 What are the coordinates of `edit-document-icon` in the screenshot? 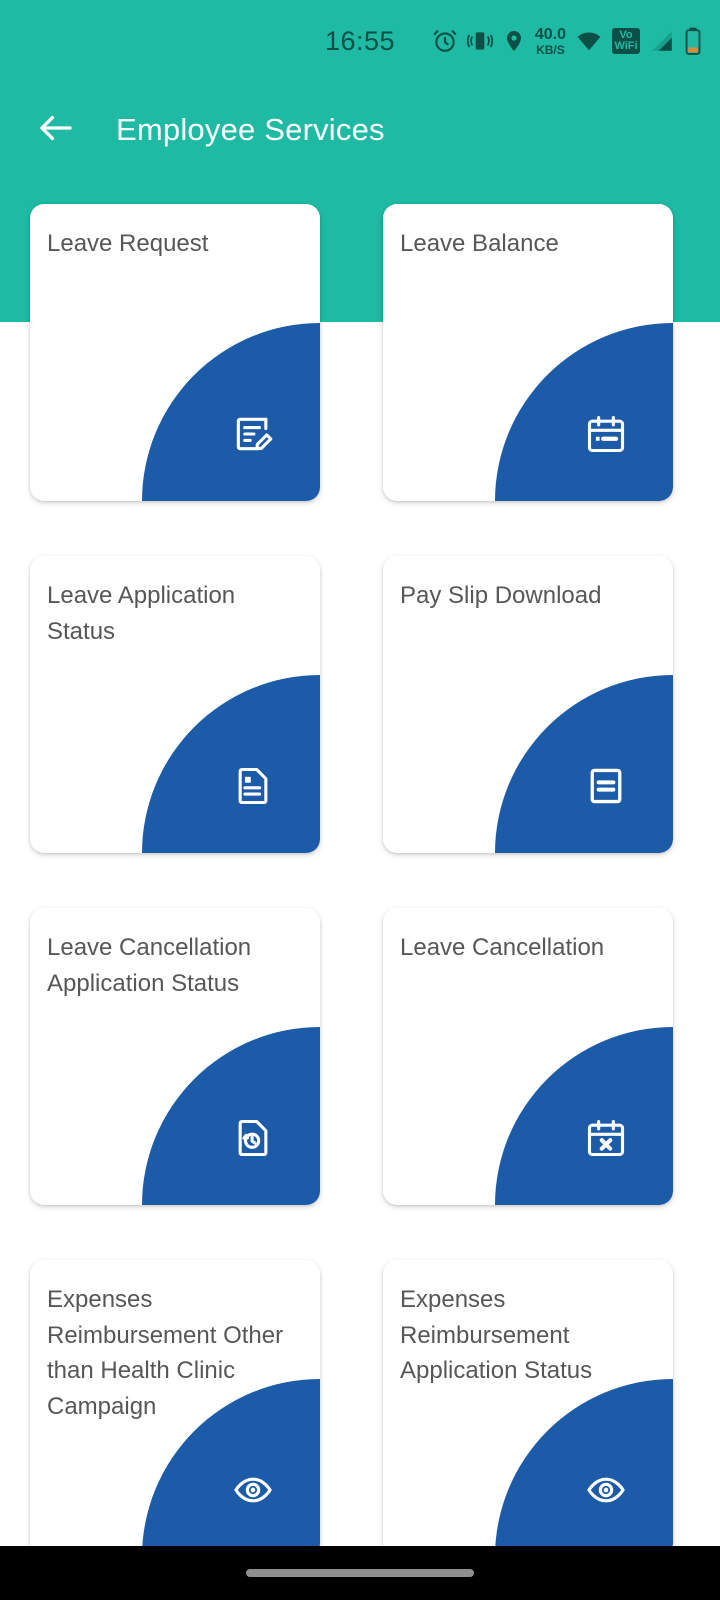 It's located at (253, 434).